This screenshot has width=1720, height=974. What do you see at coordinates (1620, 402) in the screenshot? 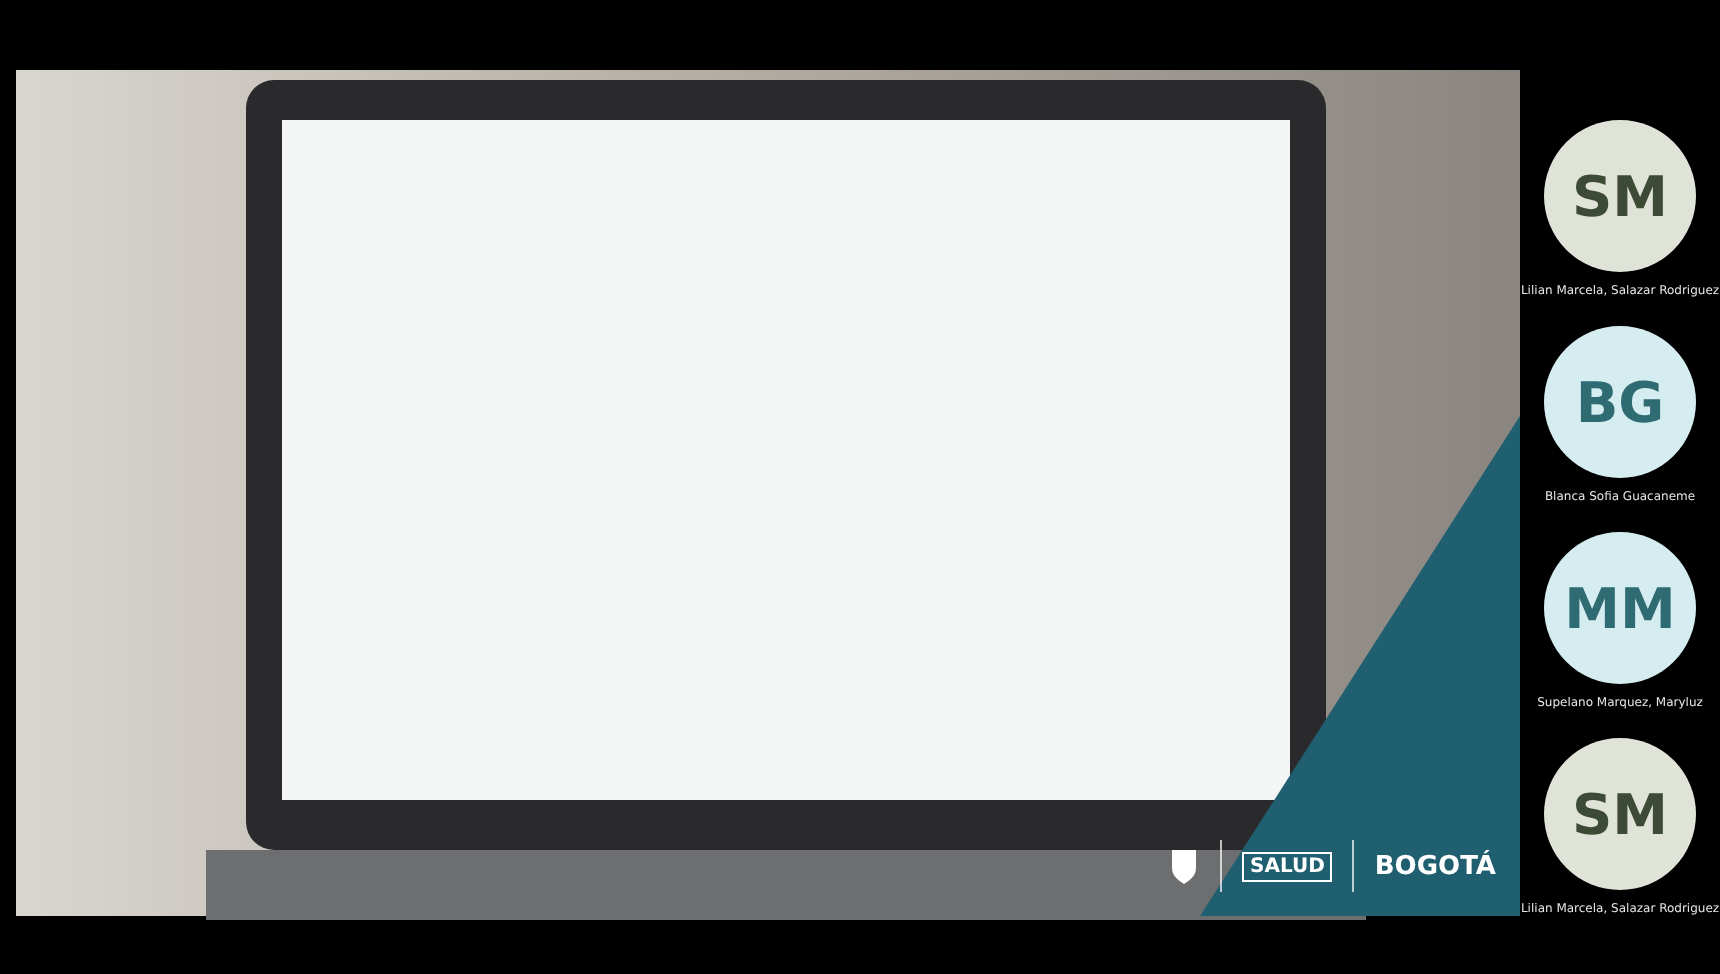
I see `avatar: BG` at bounding box center [1620, 402].